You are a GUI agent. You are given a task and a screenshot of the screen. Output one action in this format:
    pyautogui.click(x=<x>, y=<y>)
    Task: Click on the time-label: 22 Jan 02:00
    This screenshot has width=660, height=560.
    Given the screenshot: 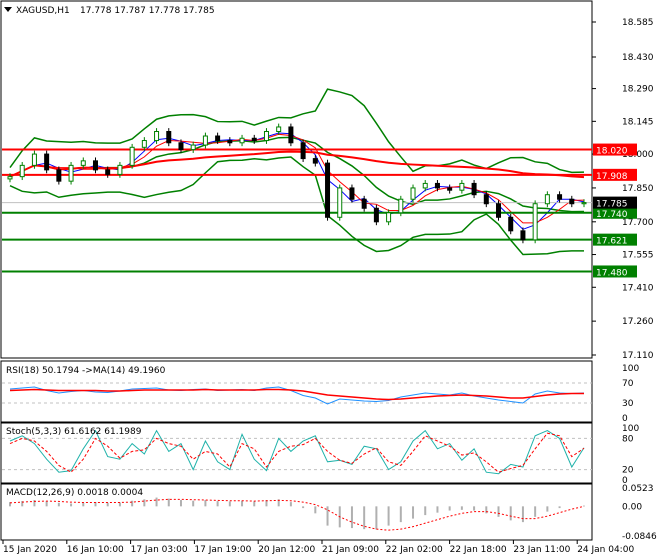 What is the action you would take?
    pyautogui.click(x=414, y=550)
    